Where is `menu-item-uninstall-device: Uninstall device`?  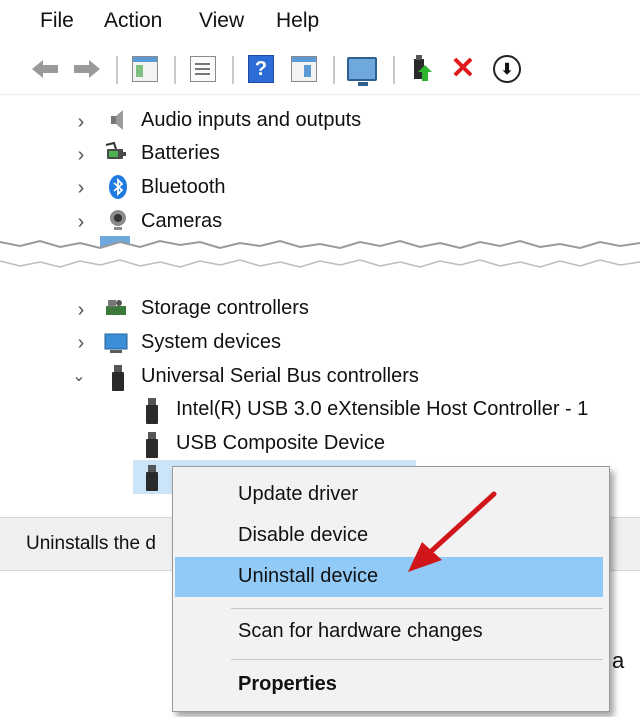 menu-item-uninstall-device: Uninstall device is located at coordinates (389, 577).